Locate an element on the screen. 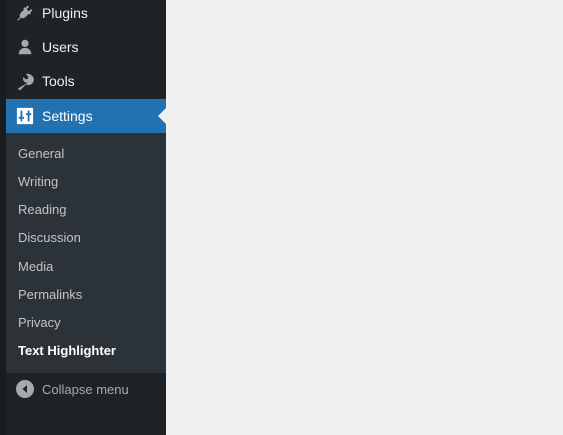 This screenshot has width=563, height=435. current-indicator-arrow is located at coordinates (162, 116).